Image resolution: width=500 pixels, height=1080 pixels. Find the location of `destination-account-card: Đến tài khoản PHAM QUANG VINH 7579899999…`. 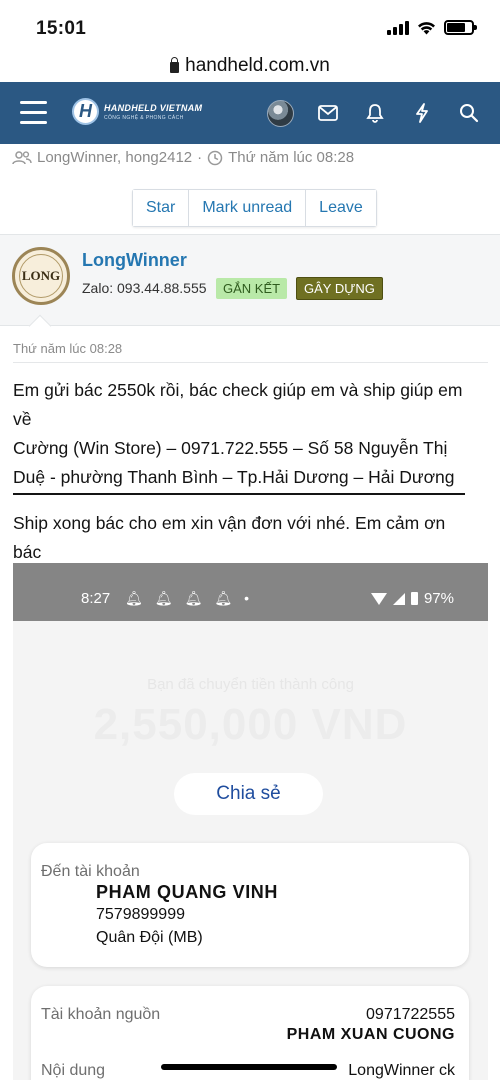

destination-account-card: Đến tài khoản PHAM QUANG VINH 7579899999… is located at coordinates (250, 905).